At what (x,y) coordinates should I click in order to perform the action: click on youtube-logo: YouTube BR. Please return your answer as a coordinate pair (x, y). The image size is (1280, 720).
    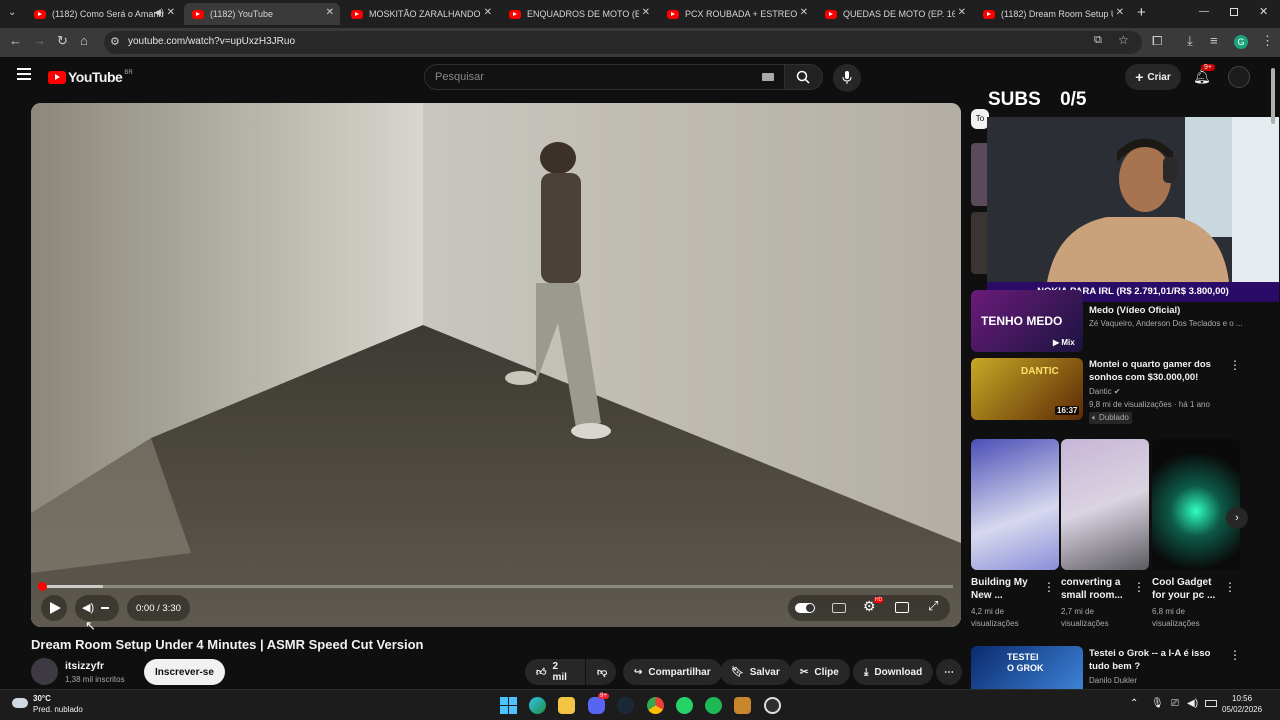
    Looking at the image, I should click on (90, 77).